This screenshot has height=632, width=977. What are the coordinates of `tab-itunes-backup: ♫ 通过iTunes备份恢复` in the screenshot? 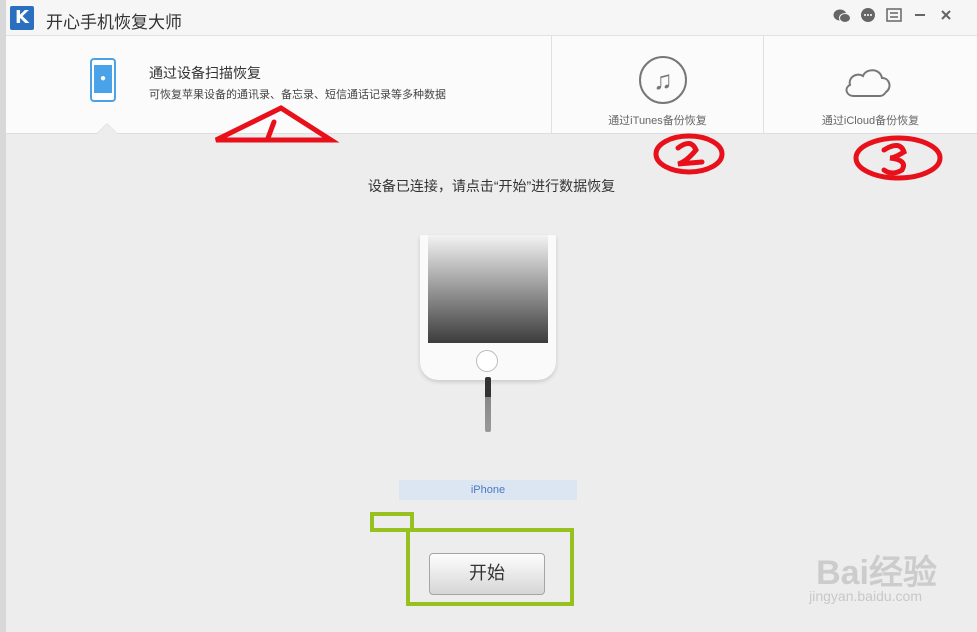 It's located at (657, 85).